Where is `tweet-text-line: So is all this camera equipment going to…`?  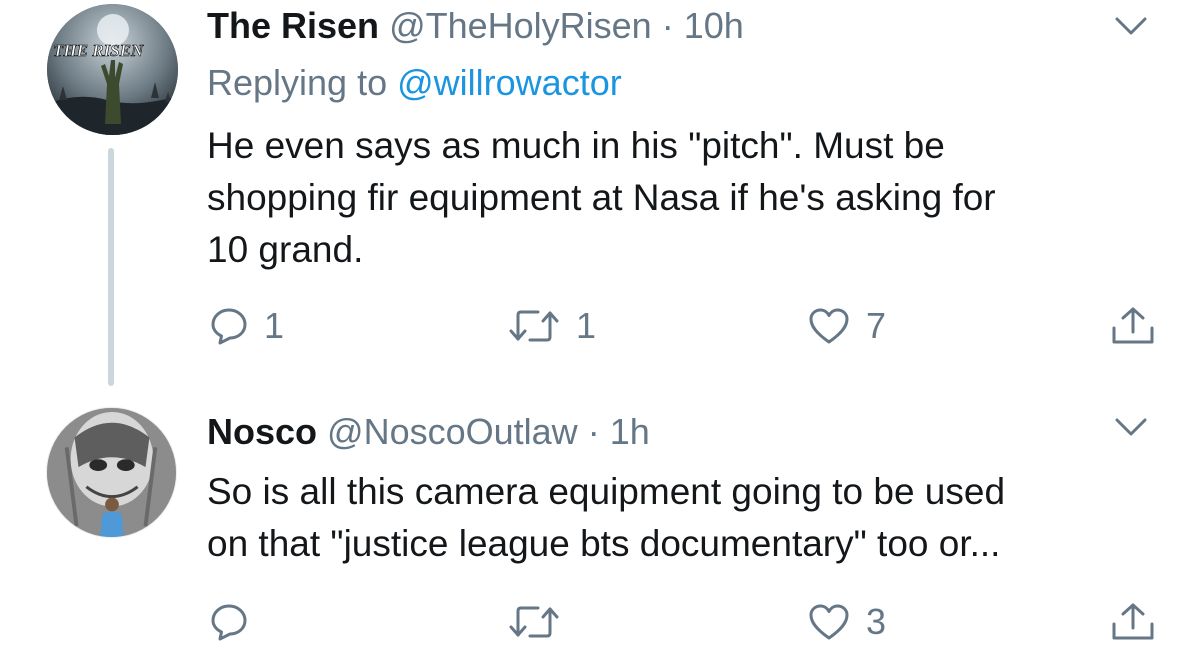 tweet-text-line: So is all this camera equipment going to… is located at coordinates (606, 491).